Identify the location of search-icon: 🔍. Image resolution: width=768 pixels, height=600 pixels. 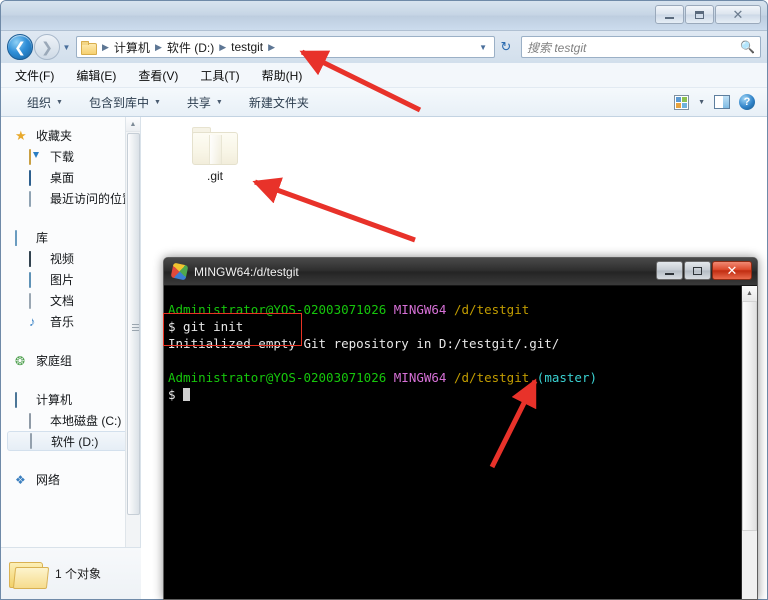
(747, 47).